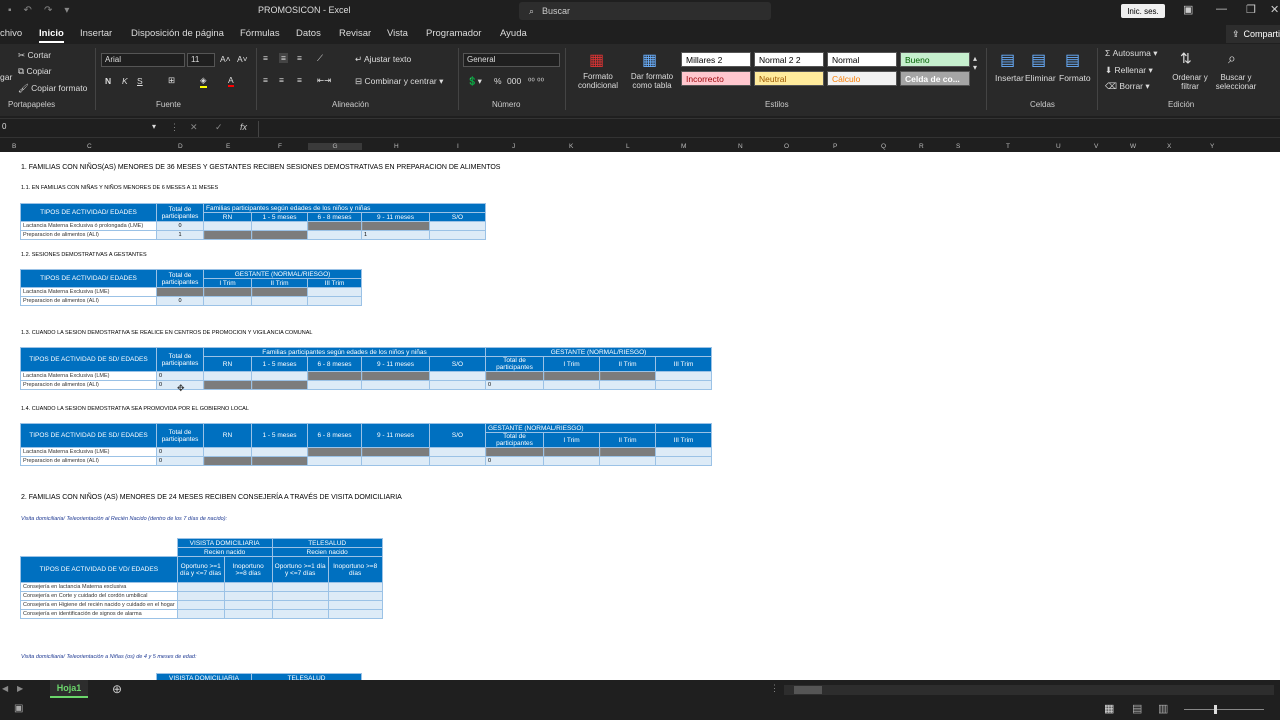 The image size is (1280, 720). I want to click on page-break-view-icon: ▥, so click(1163, 708).